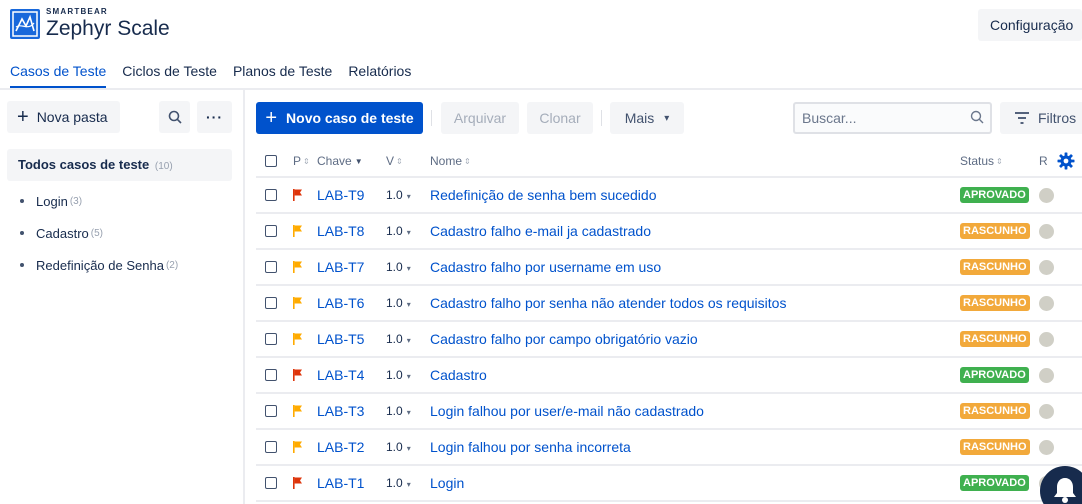  Describe the element at coordinates (340, 303) in the screenshot. I see `test-case-key-link: LAB-T6` at that location.